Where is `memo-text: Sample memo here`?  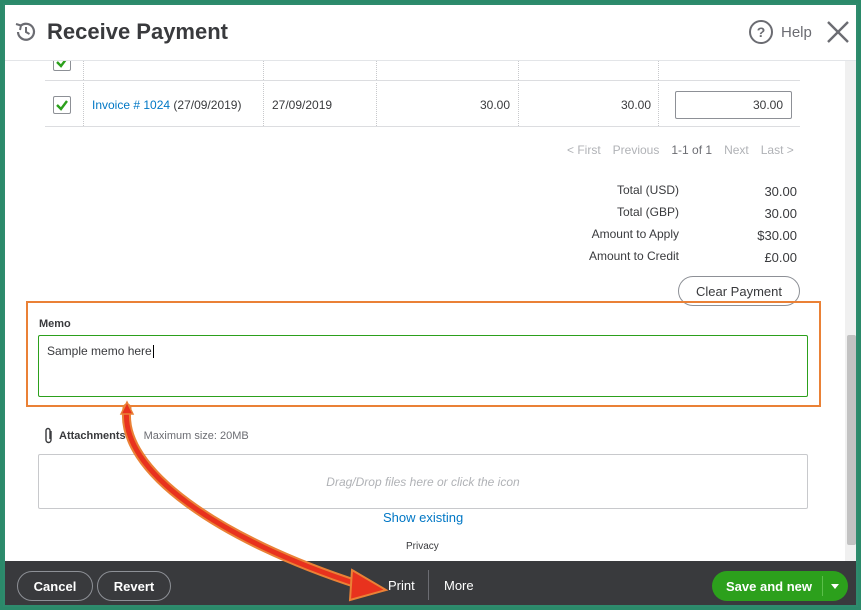 memo-text: Sample memo here is located at coordinates (99, 351).